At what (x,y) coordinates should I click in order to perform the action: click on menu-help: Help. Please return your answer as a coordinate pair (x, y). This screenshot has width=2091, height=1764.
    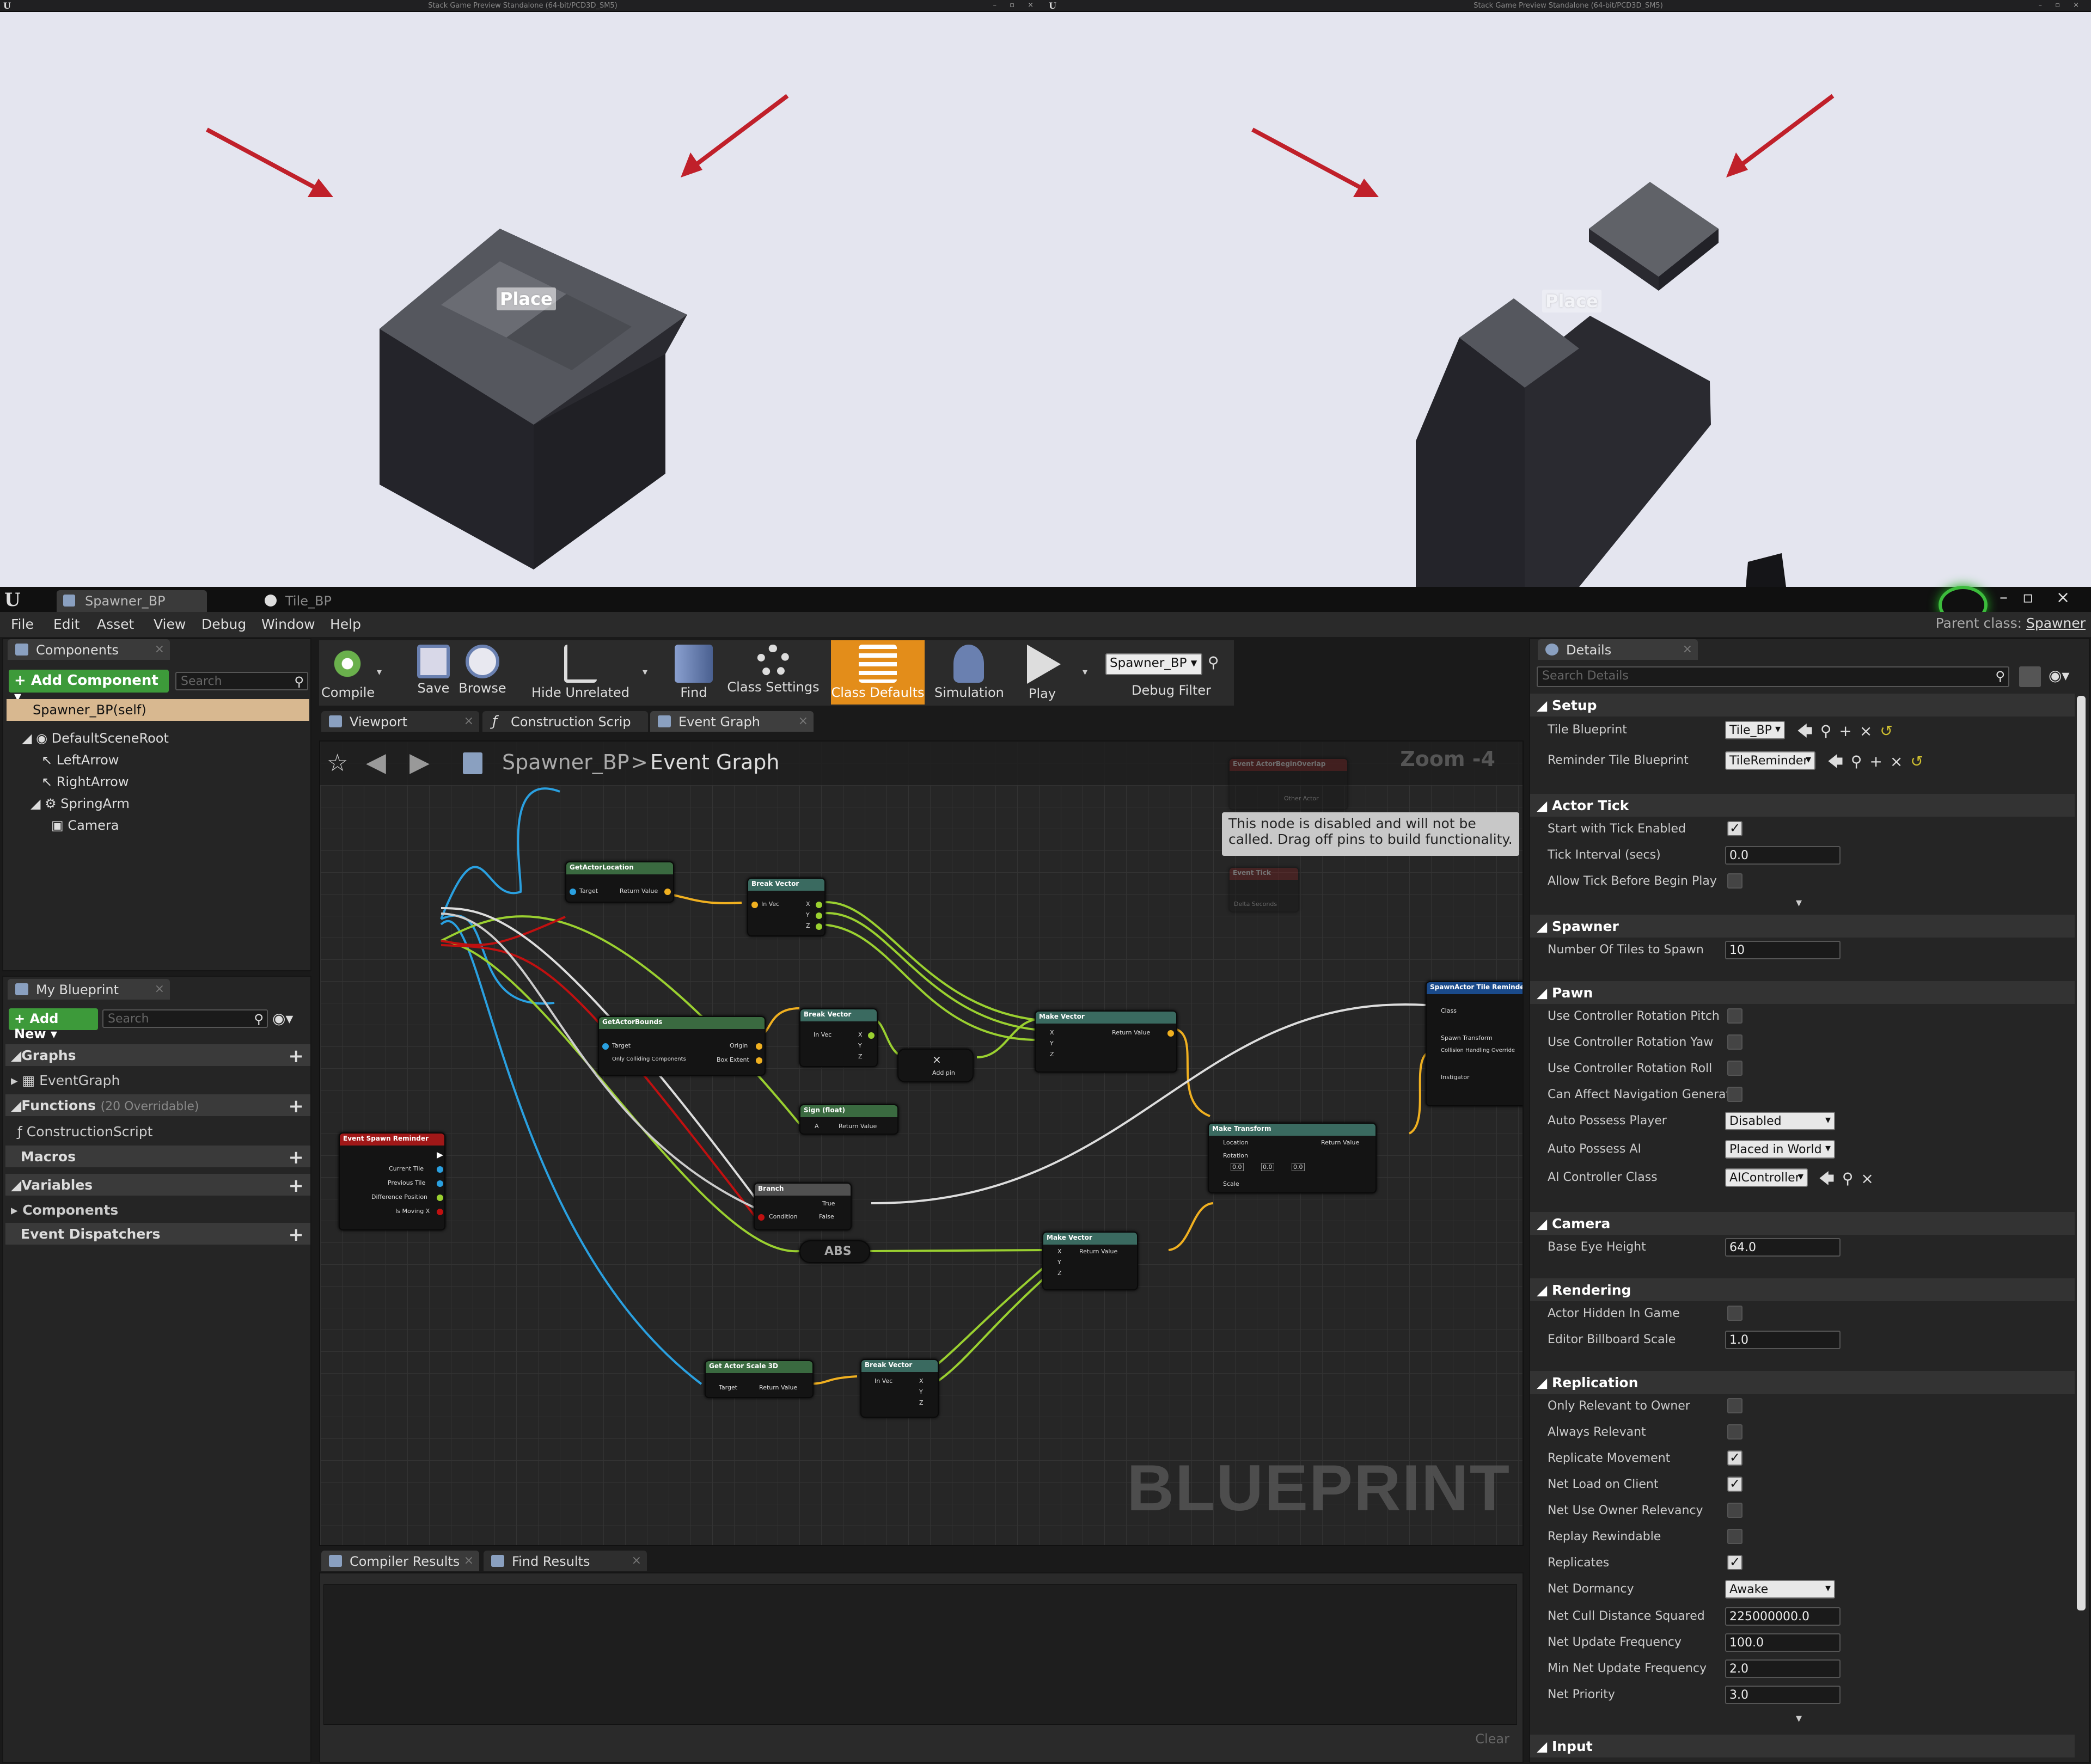
    Looking at the image, I should click on (345, 624).